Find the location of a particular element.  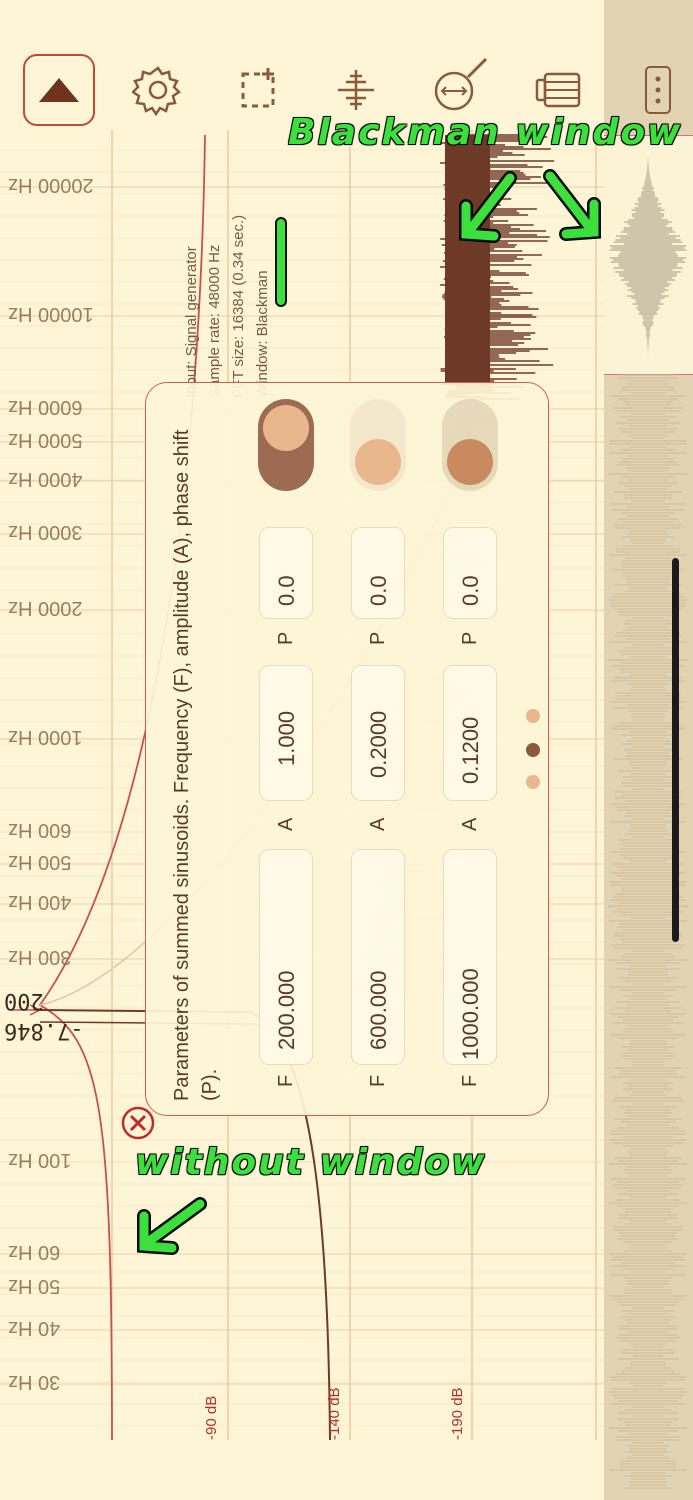

more-menu-button is located at coordinates (658, 90).